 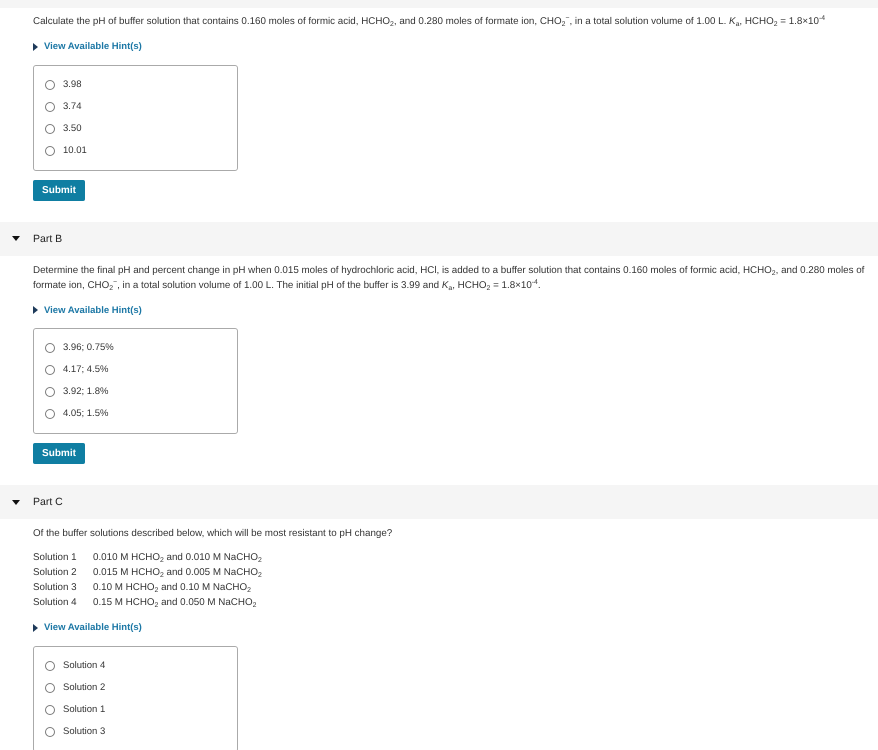 I want to click on part-title: Part B, so click(x=47, y=239).